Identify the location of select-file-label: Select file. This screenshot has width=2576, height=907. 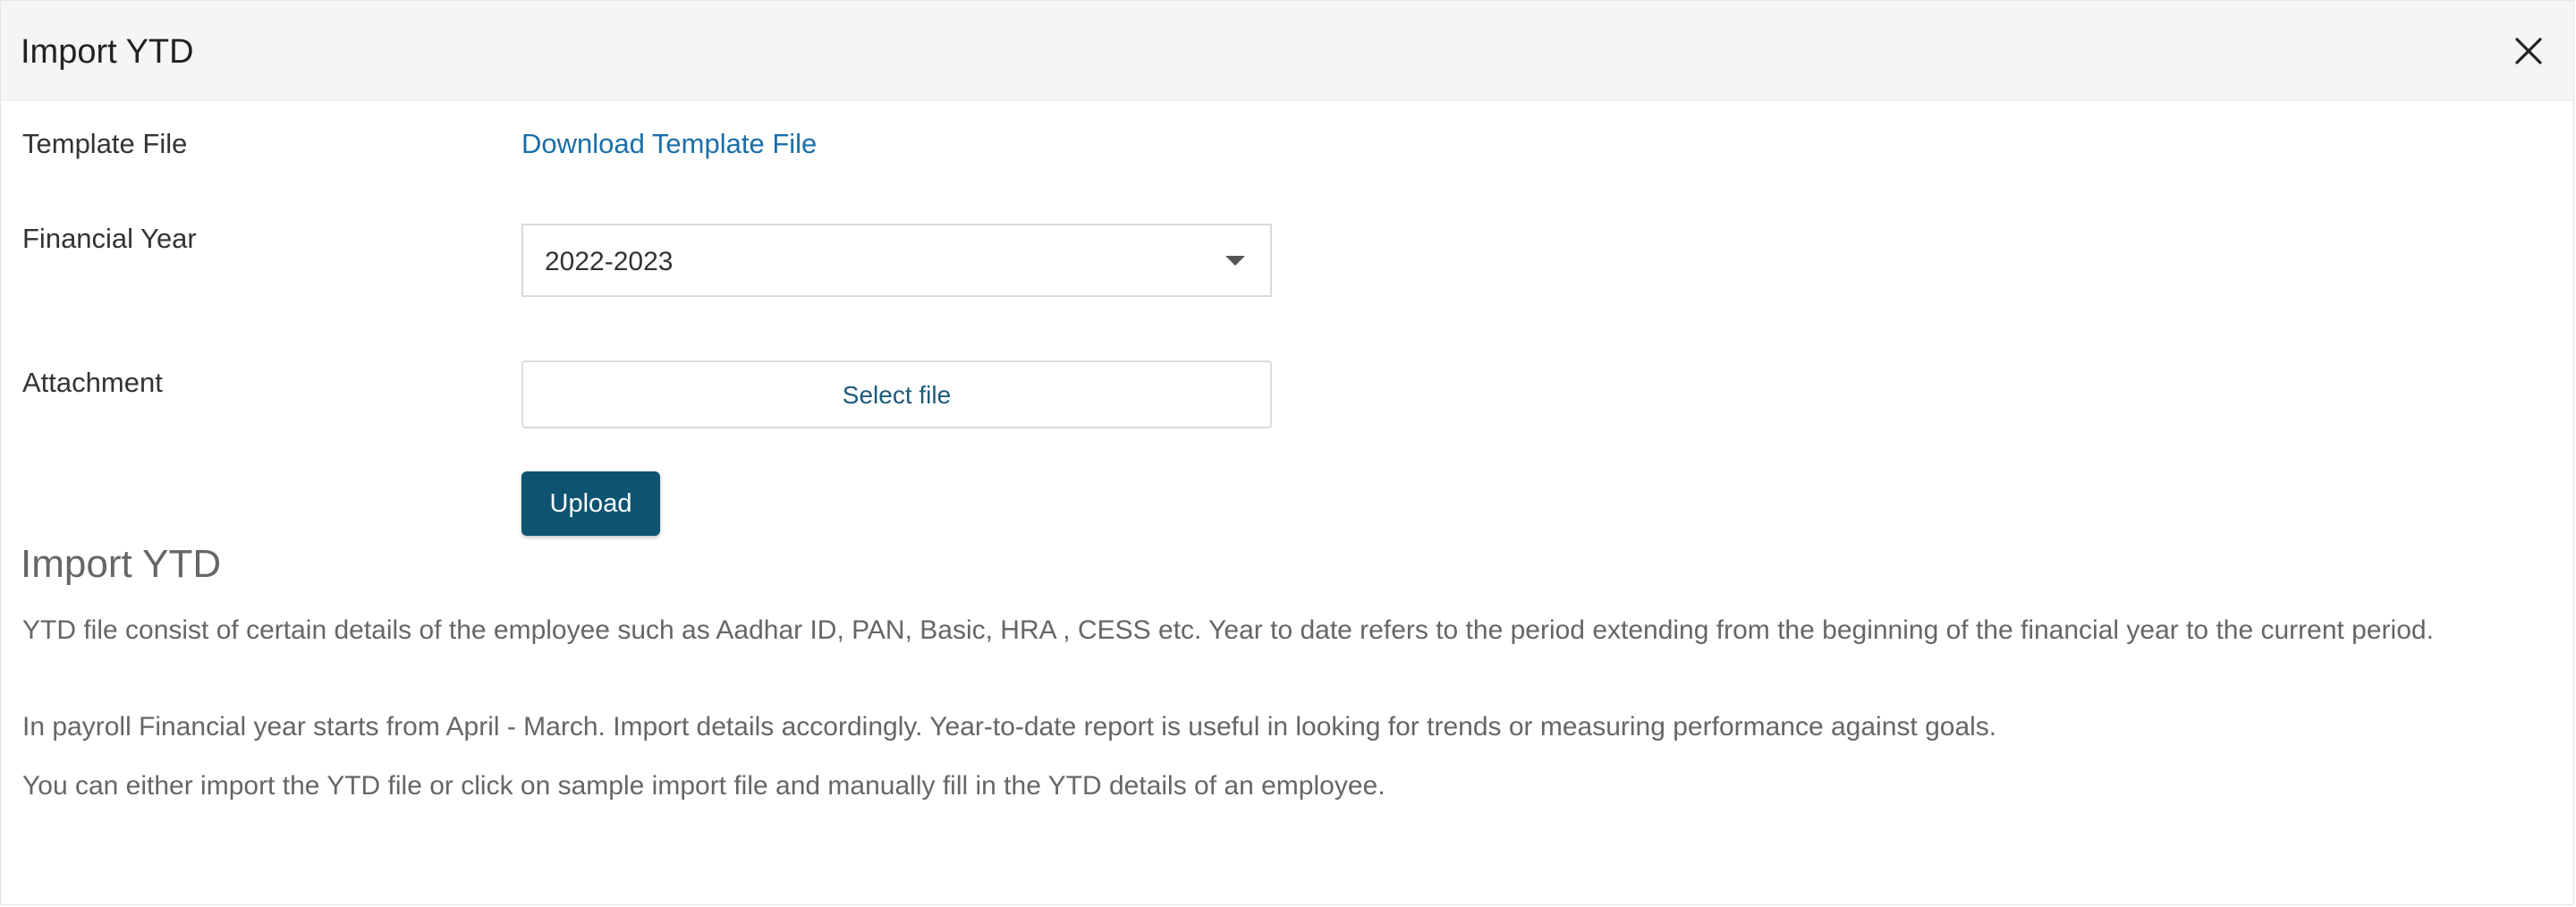
(897, 395).